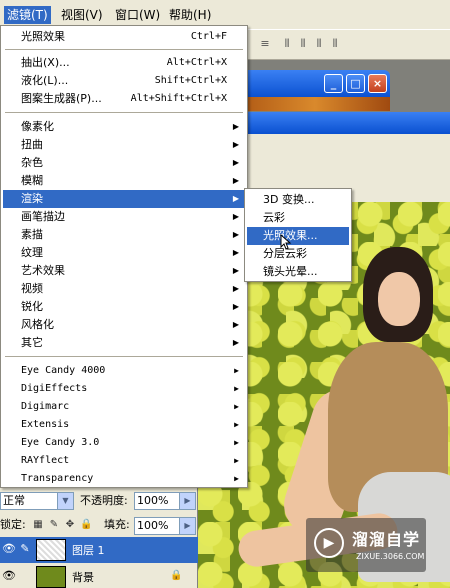 This screenshot has width=450, height=588. Describe the element at coordinates (124, 371) in the screenshot. I see `menu-item-eye-candy-4000: Eye Candy 4000 ▶` at that location.